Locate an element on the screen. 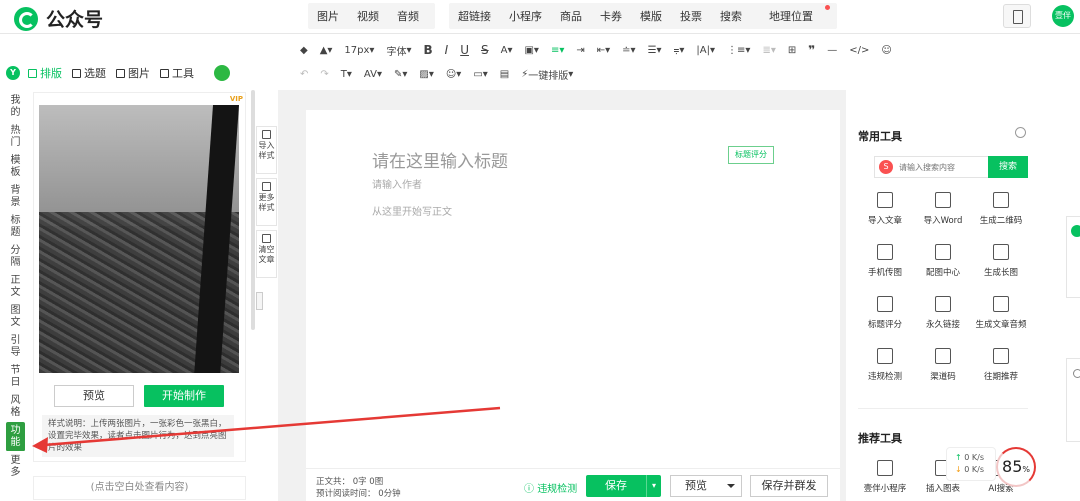 This screenshot has width=1080, height=501. nav-item-search: 搜索 is located at coordinates (731, 16).